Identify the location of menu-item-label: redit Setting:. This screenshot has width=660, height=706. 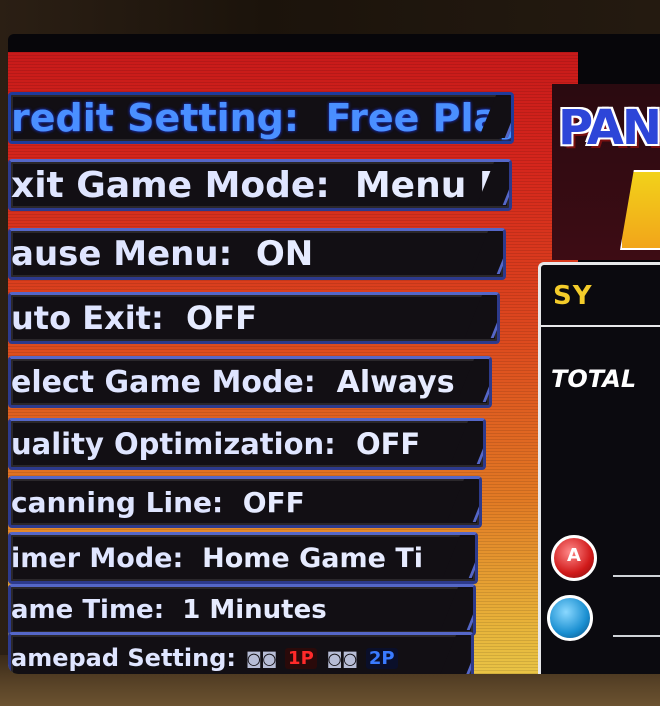
(155, 118).